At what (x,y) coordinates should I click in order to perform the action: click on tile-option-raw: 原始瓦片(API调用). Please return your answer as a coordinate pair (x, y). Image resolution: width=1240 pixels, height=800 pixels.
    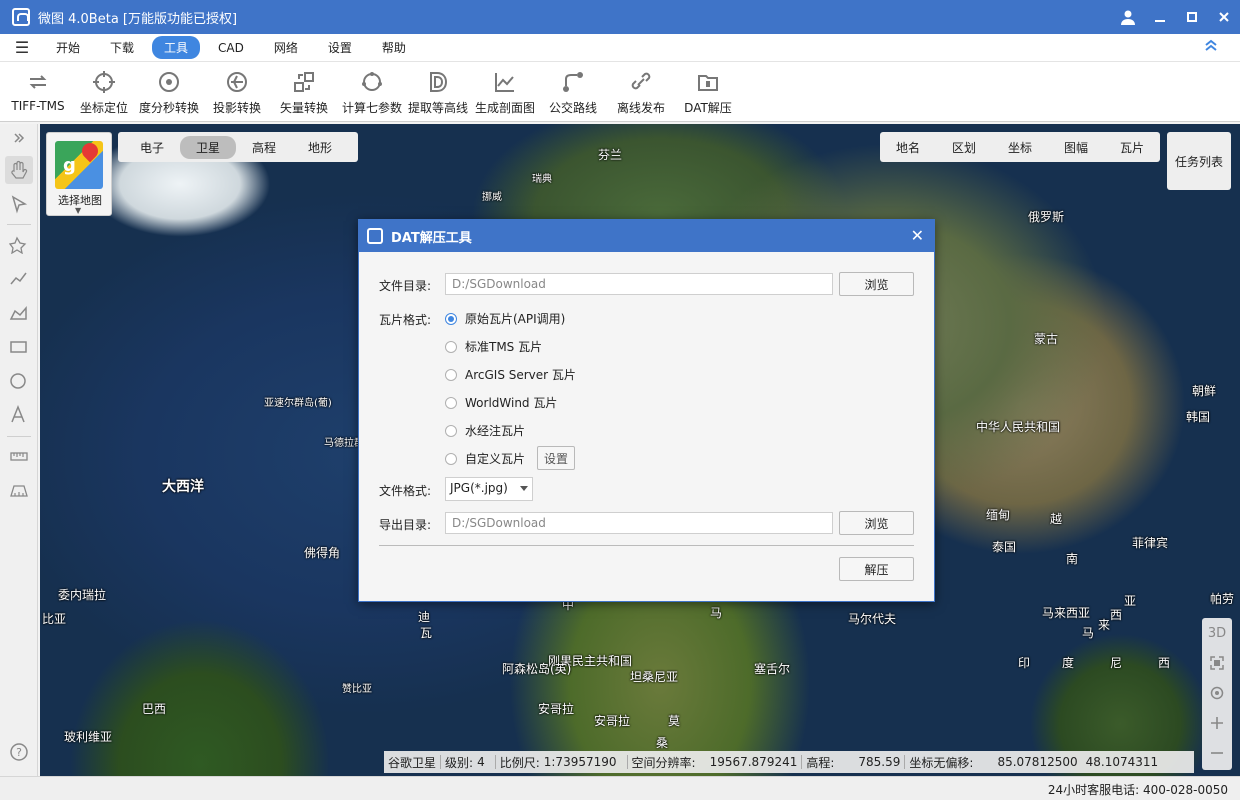
    Looking at the image, I should click on (505, 318).